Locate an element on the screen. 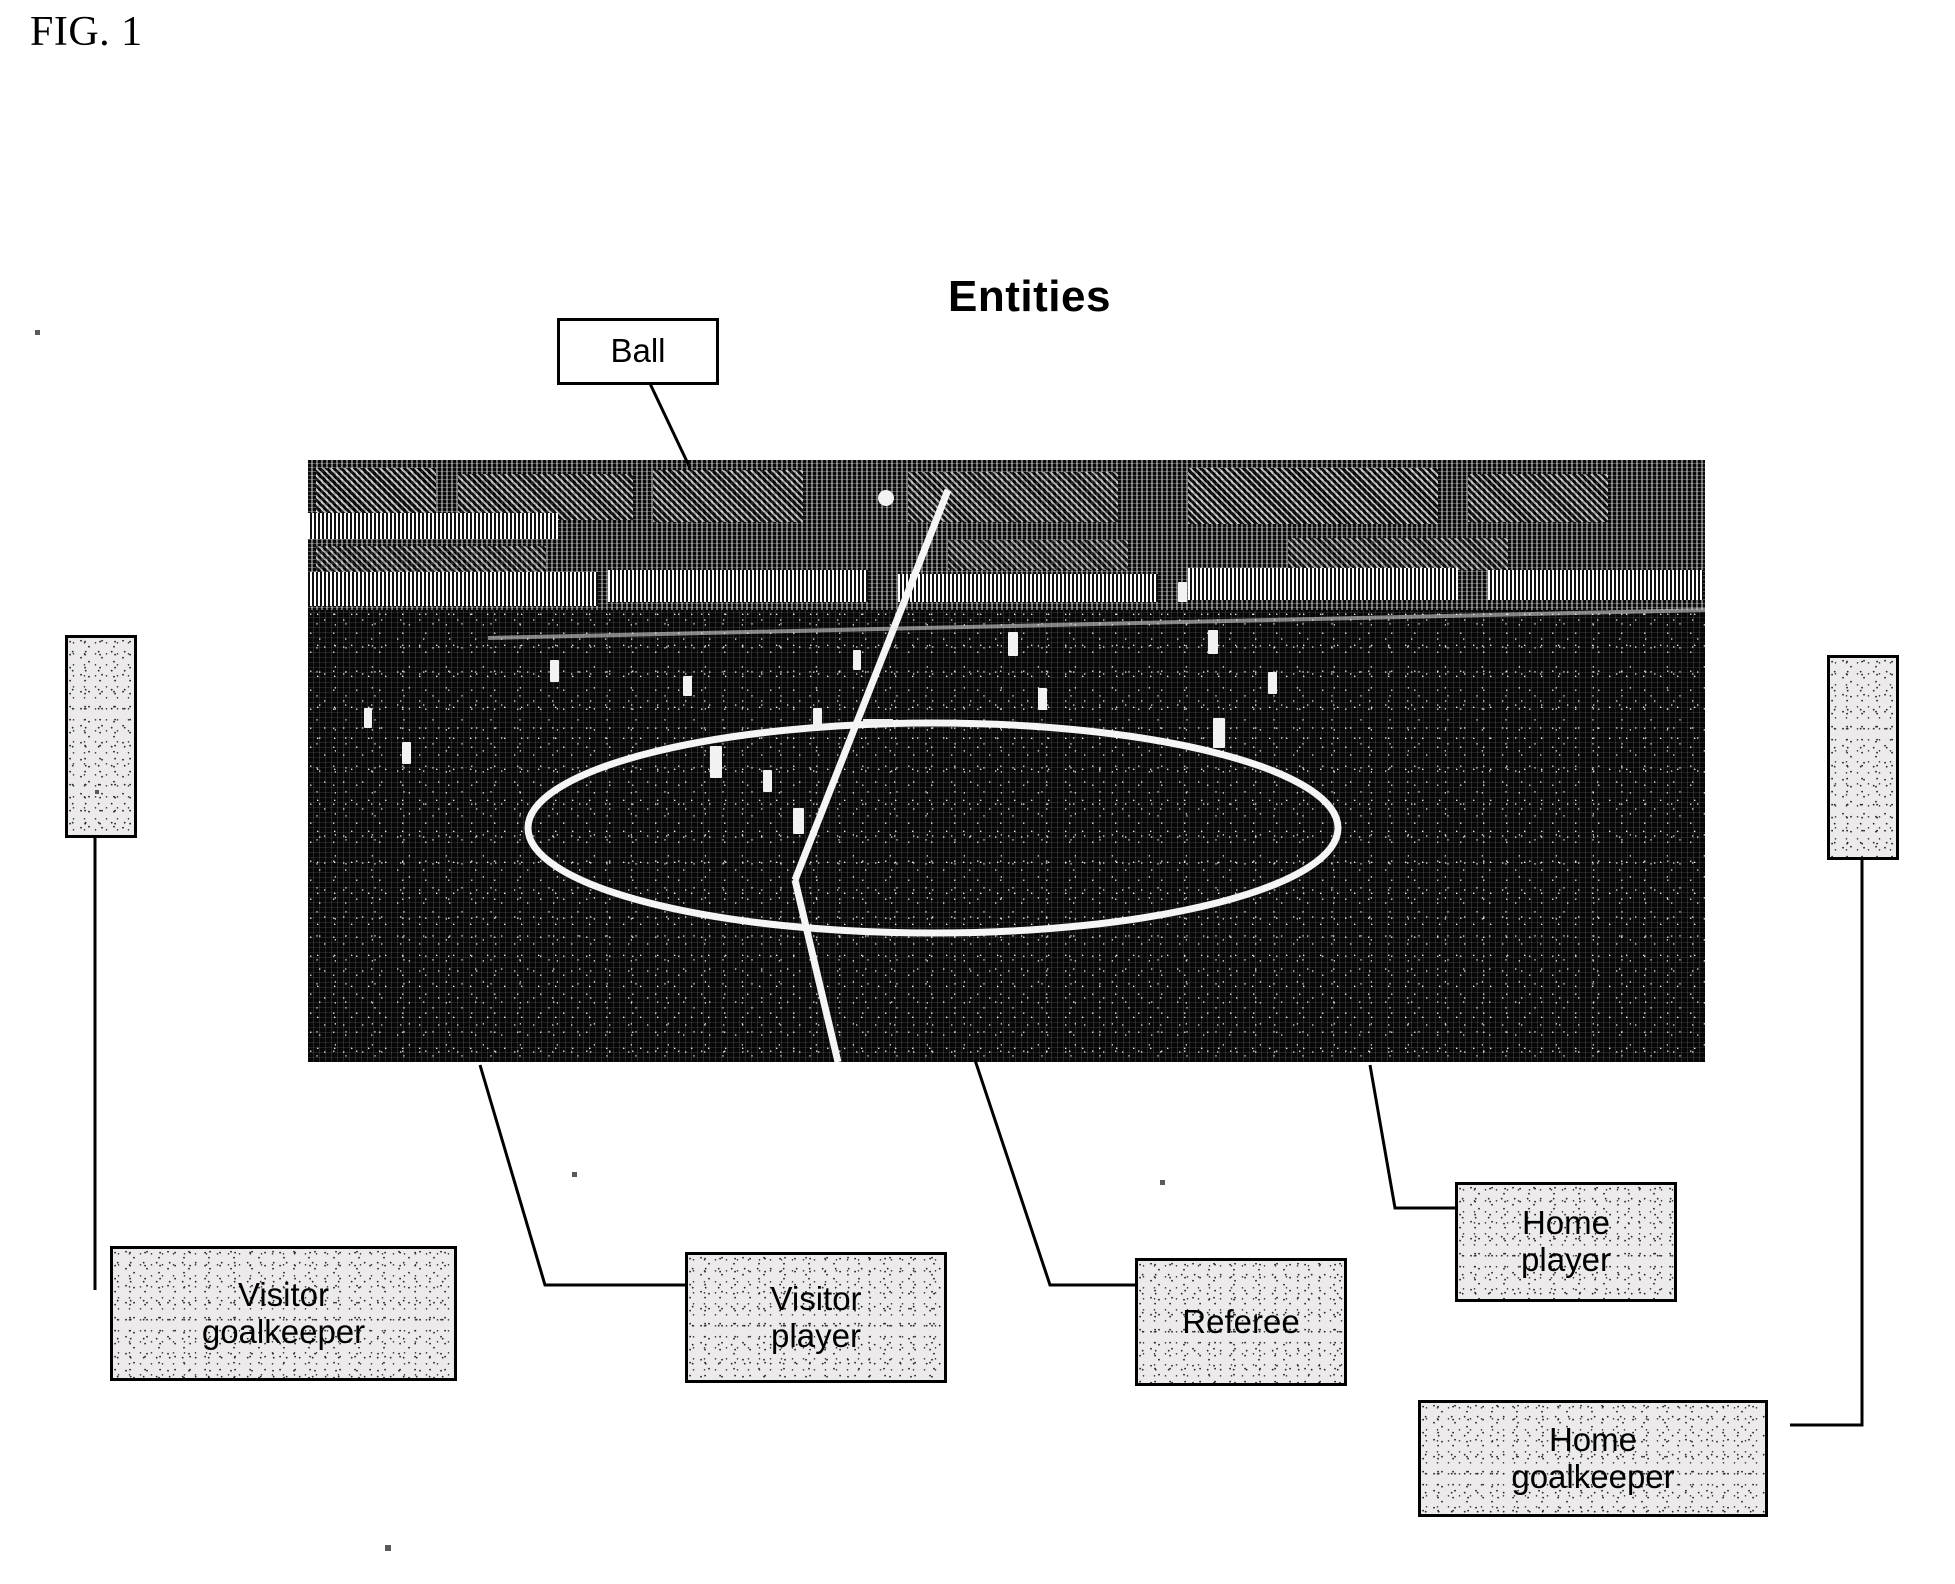 Image resolution: width=1955 pixels, height=1584 pixels. leader-ball is located at coordinates (667, 420).